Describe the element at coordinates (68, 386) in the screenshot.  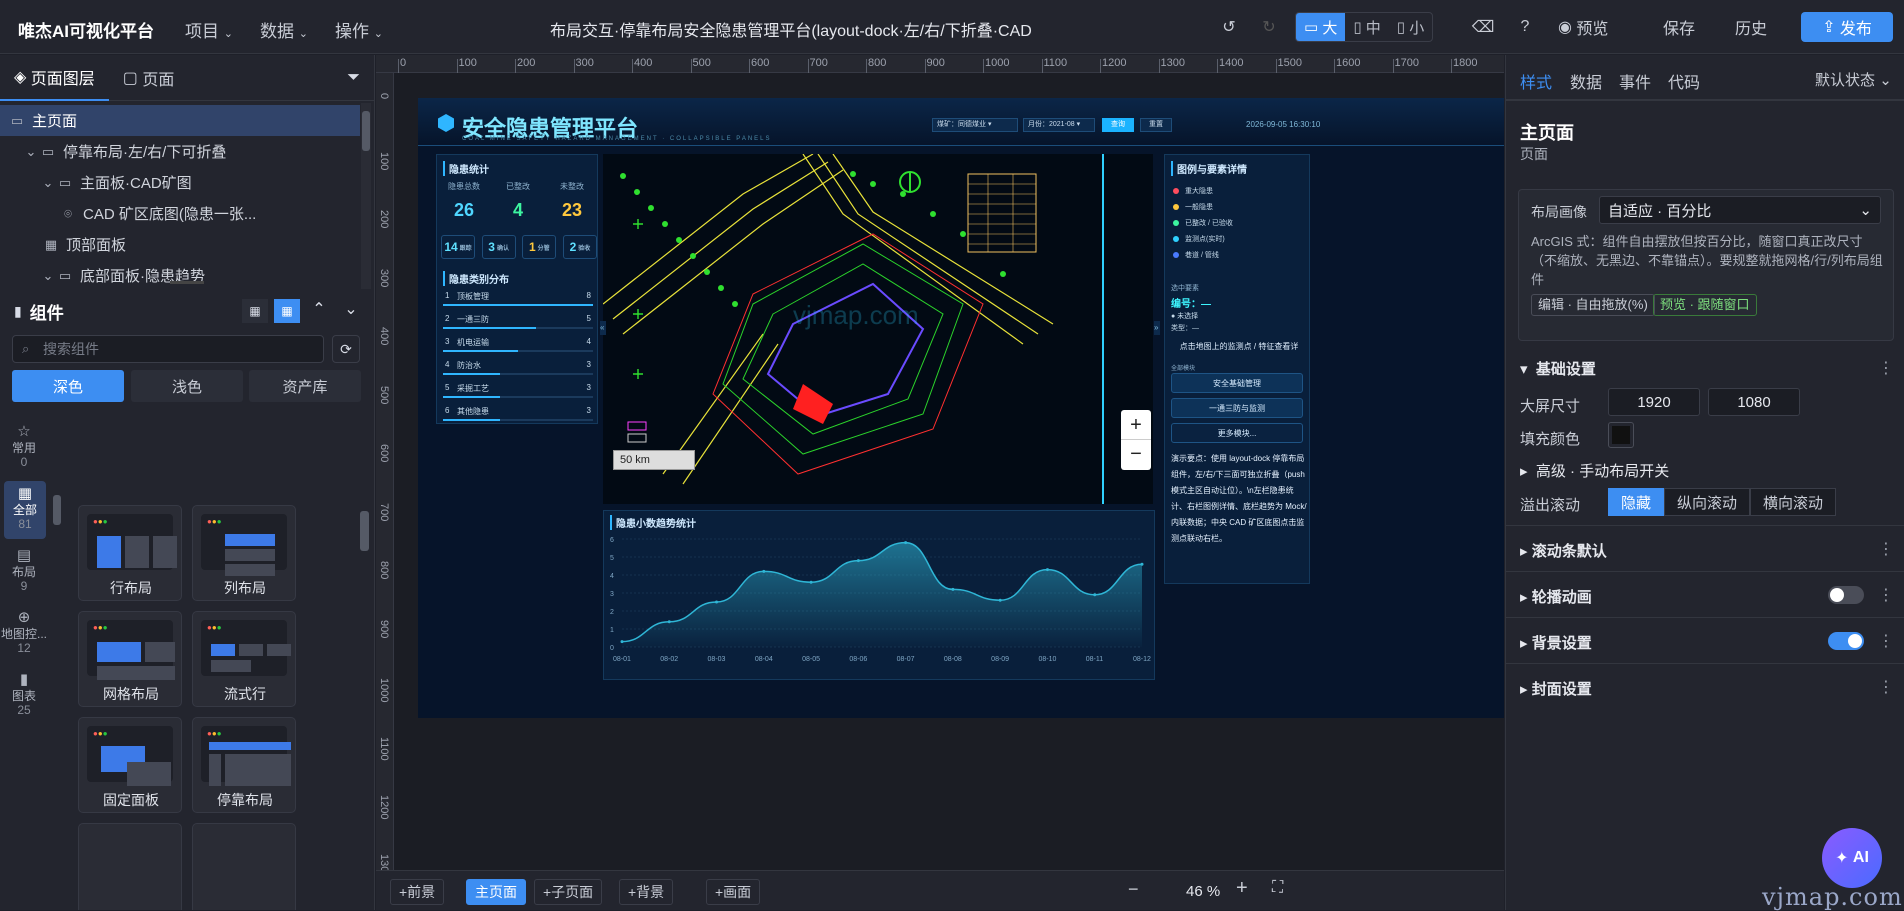
I see `theme-dark-tab: 深色` at that location.